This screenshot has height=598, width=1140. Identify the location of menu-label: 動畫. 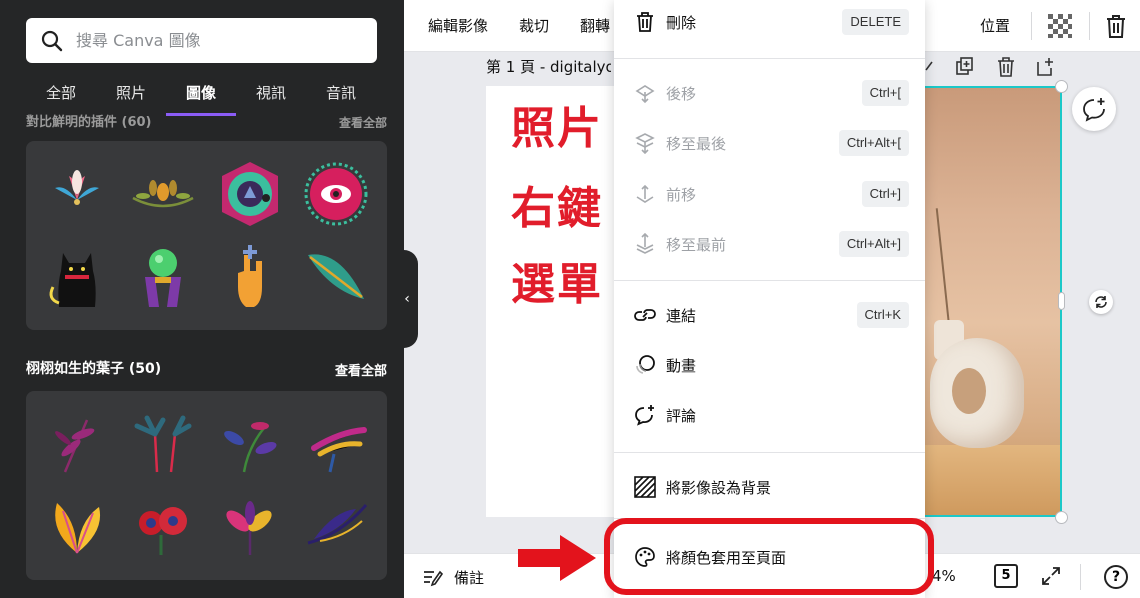
(681, 365).